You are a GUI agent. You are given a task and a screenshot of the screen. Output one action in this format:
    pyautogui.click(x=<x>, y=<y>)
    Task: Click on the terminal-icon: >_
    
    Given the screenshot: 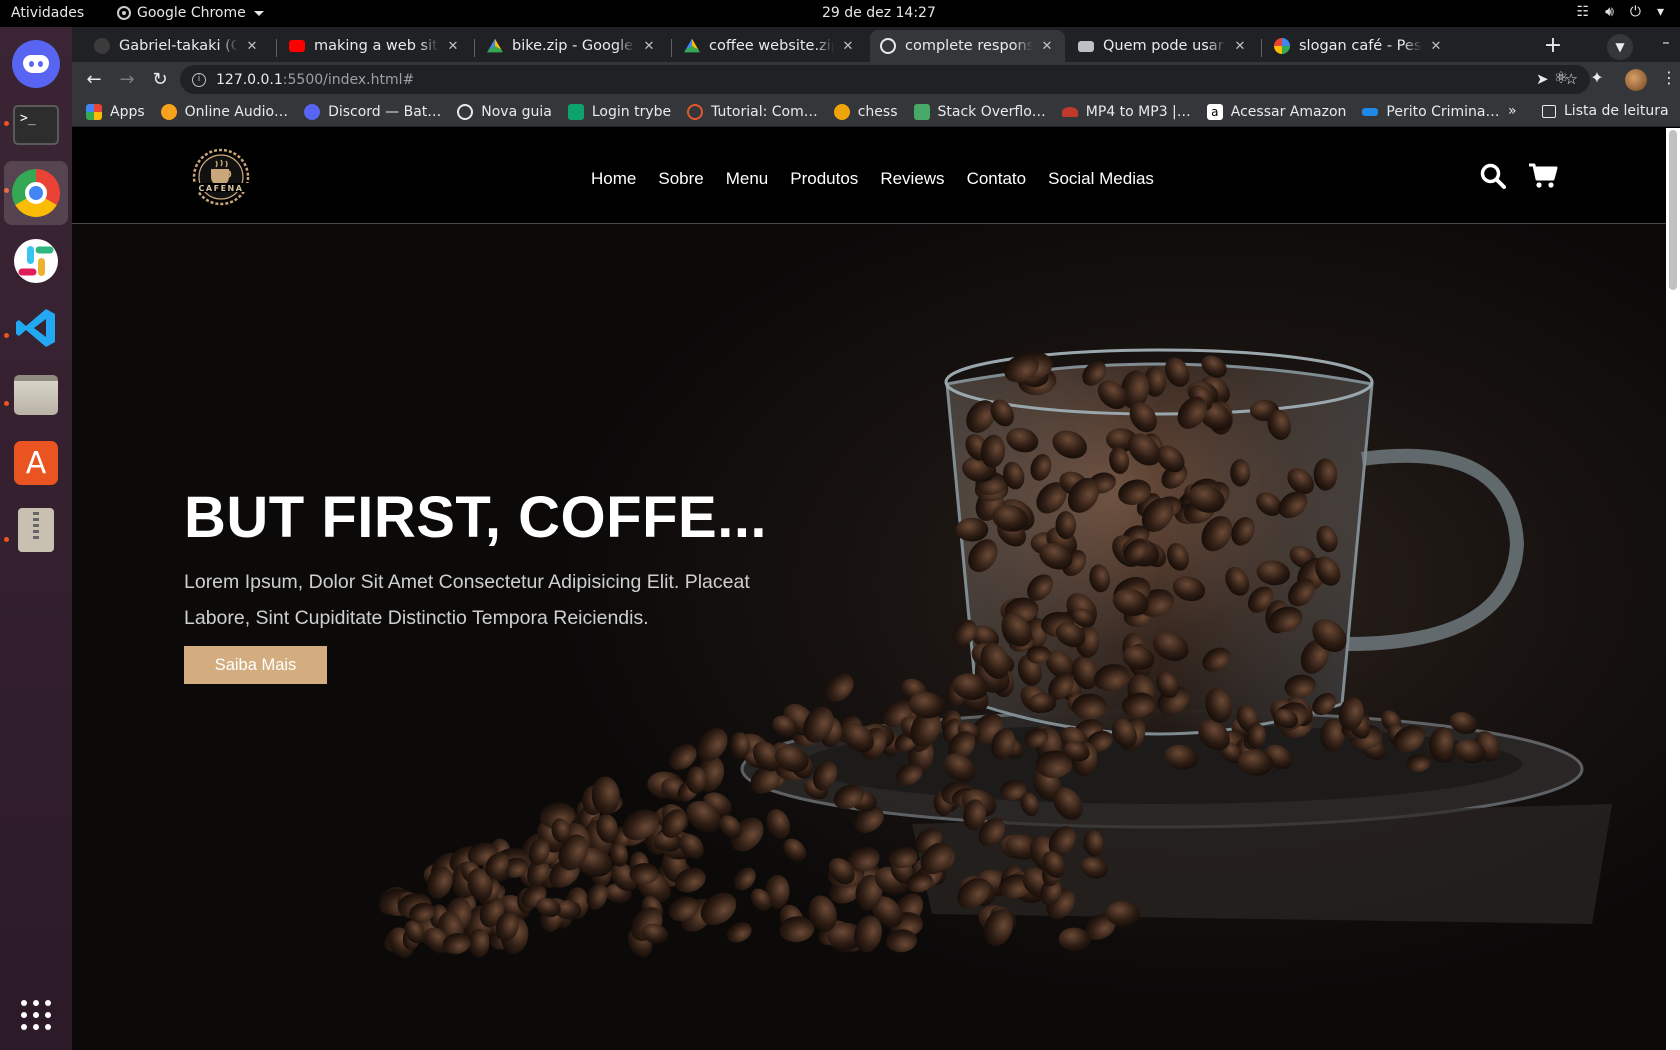 What is the action you would take?
    pyautogui.click(x=36, y=125)
    